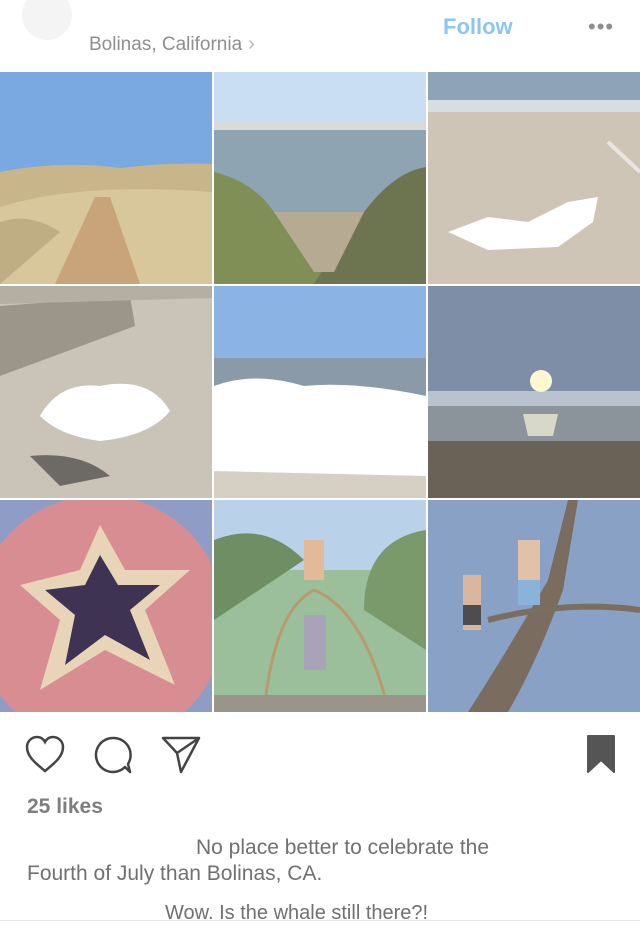  Describe the element at coordinates (65, 807) in the screenshot. I see `likes-count: 25 likes` at that location.